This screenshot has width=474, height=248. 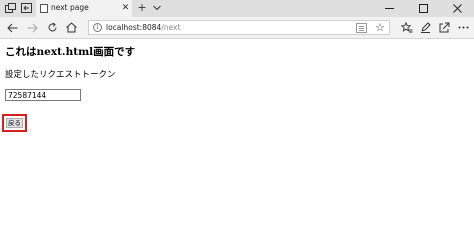 What do you see at coordinates (134, 27) in the screenshot?
I see `url-host: localhost:8084` at bounding box center [134, 27].